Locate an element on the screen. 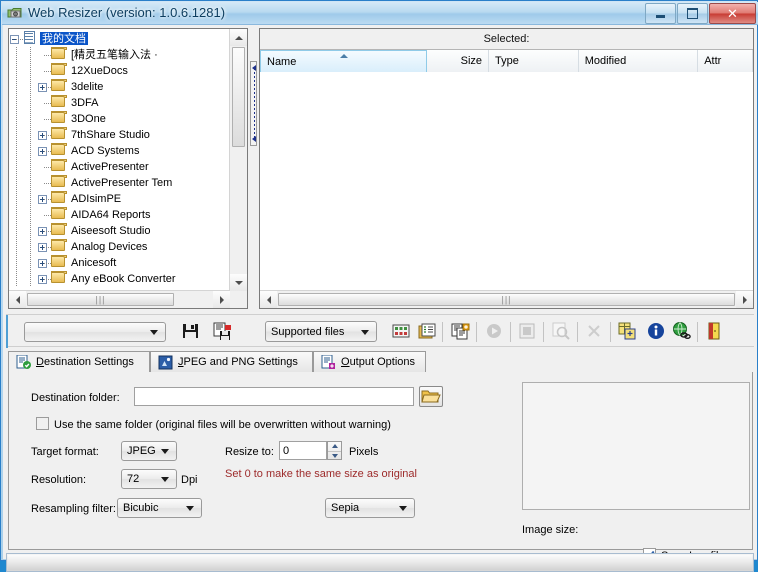 The image size is (758, 572). exit-door-icon is located at coordinates (714, 331).